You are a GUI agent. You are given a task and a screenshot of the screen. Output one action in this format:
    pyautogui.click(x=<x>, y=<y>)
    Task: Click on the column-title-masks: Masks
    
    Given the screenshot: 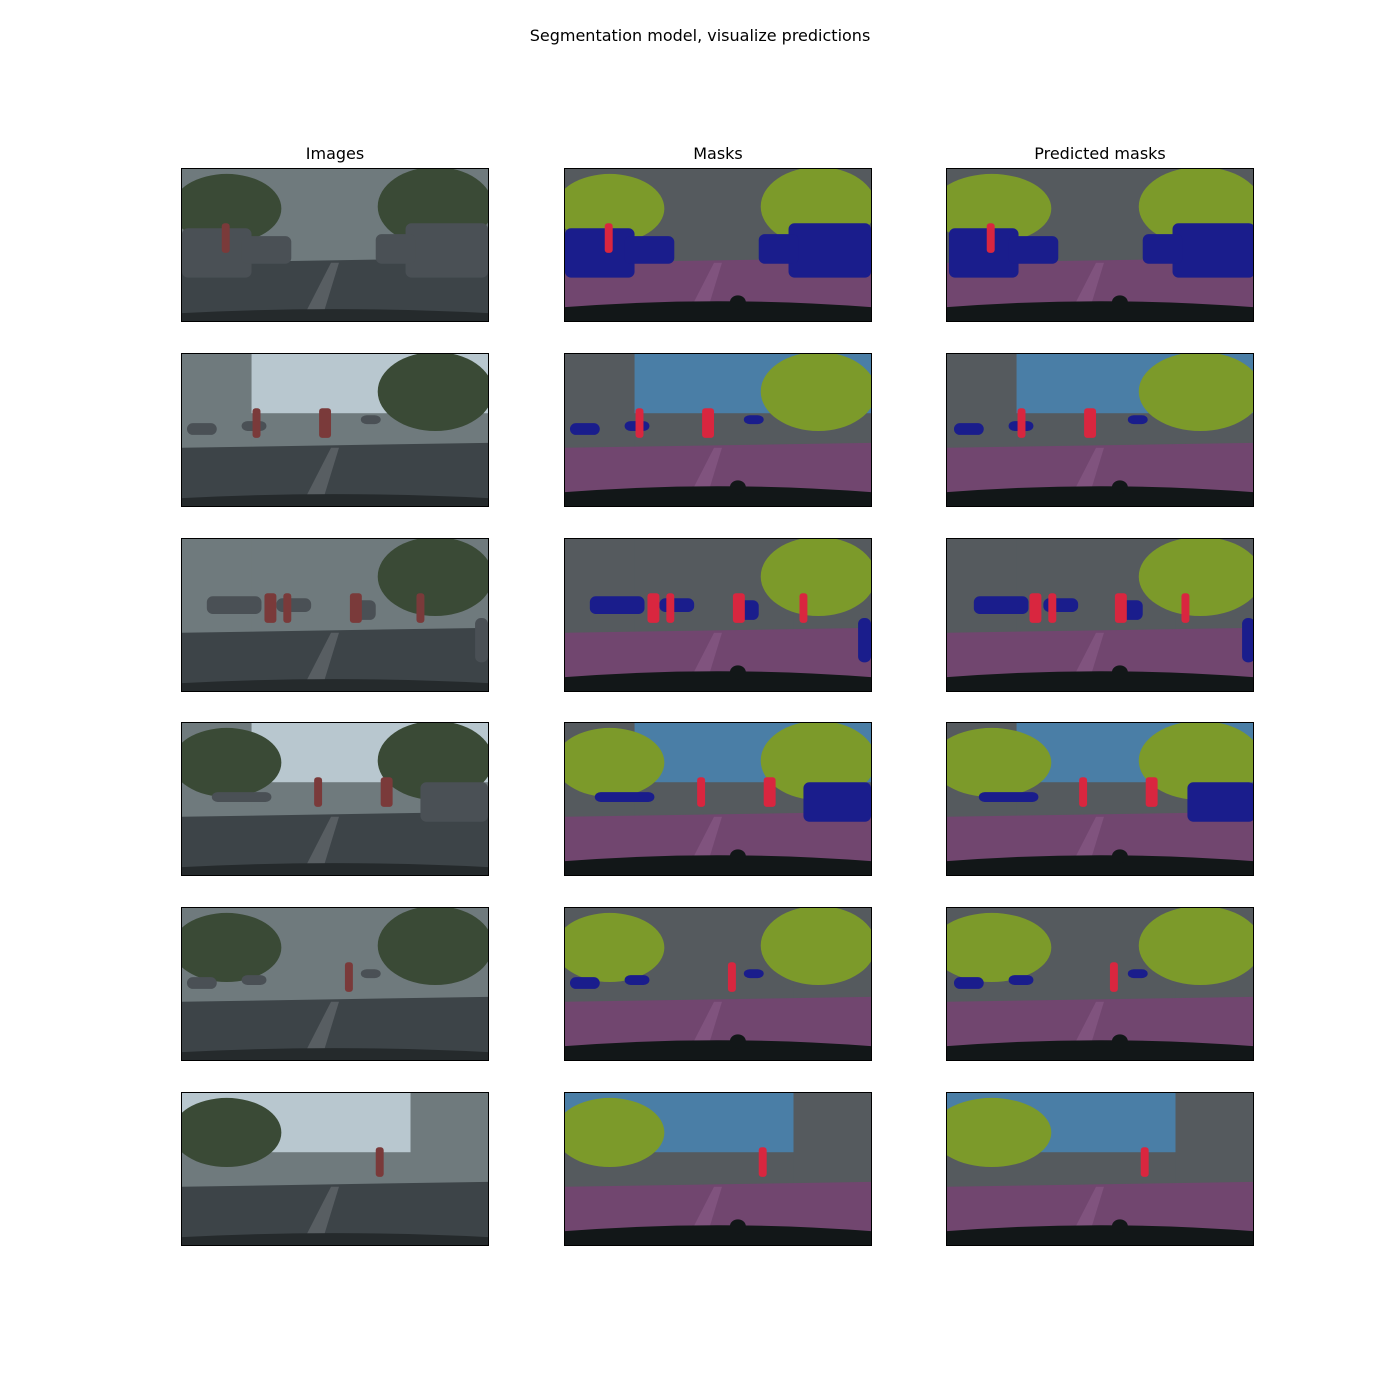 What is the action you would take?
    pyautogui.click(x=718, y=153)
    